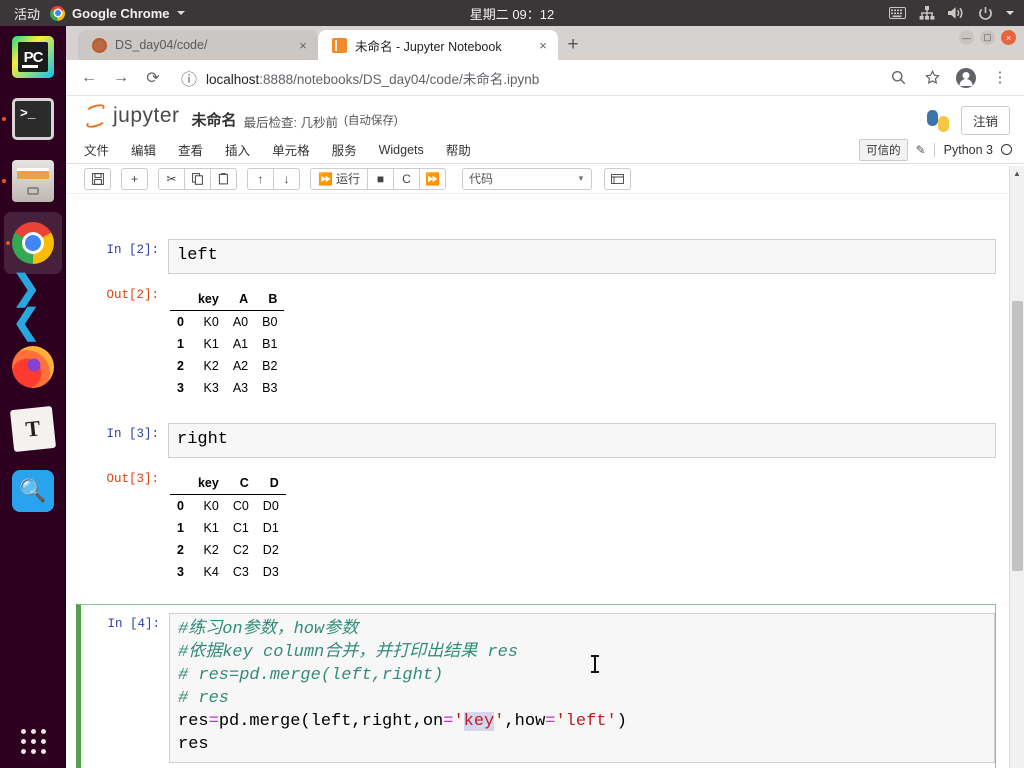 Image resolution: width=1024 pixels, height=768 pixels. What do you see at coordinates (291, 149) in the screenshot?
I see `menu-cell: 单元格` at bounding box center [291, 149].